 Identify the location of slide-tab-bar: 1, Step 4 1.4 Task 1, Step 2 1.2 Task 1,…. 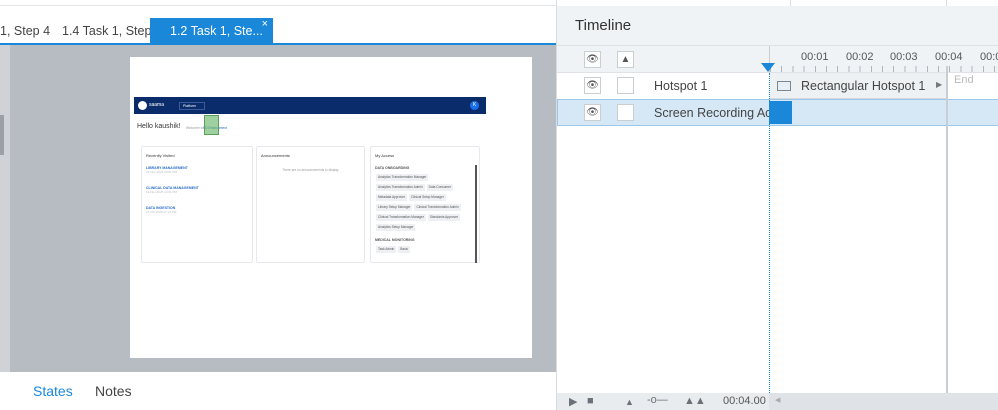
(278, 31).